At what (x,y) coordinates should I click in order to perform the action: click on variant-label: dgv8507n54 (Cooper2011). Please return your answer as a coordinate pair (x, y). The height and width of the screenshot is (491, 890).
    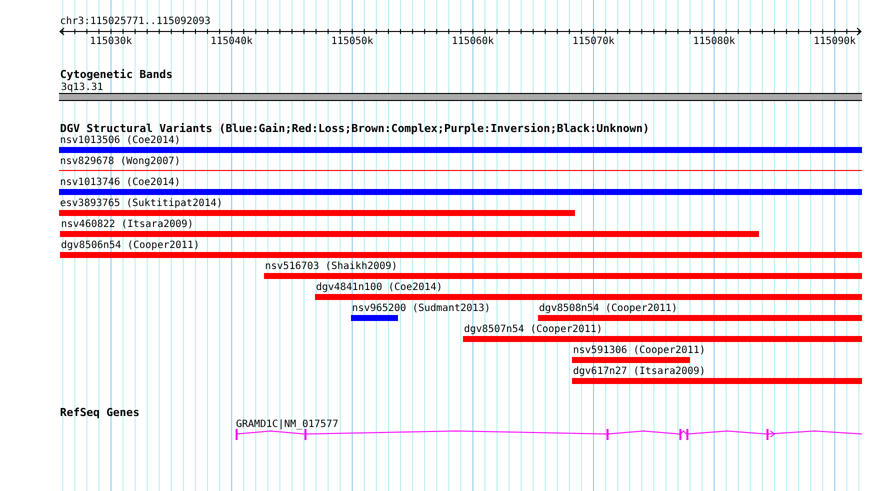
    Looking at the image, I should click on (533, 329).